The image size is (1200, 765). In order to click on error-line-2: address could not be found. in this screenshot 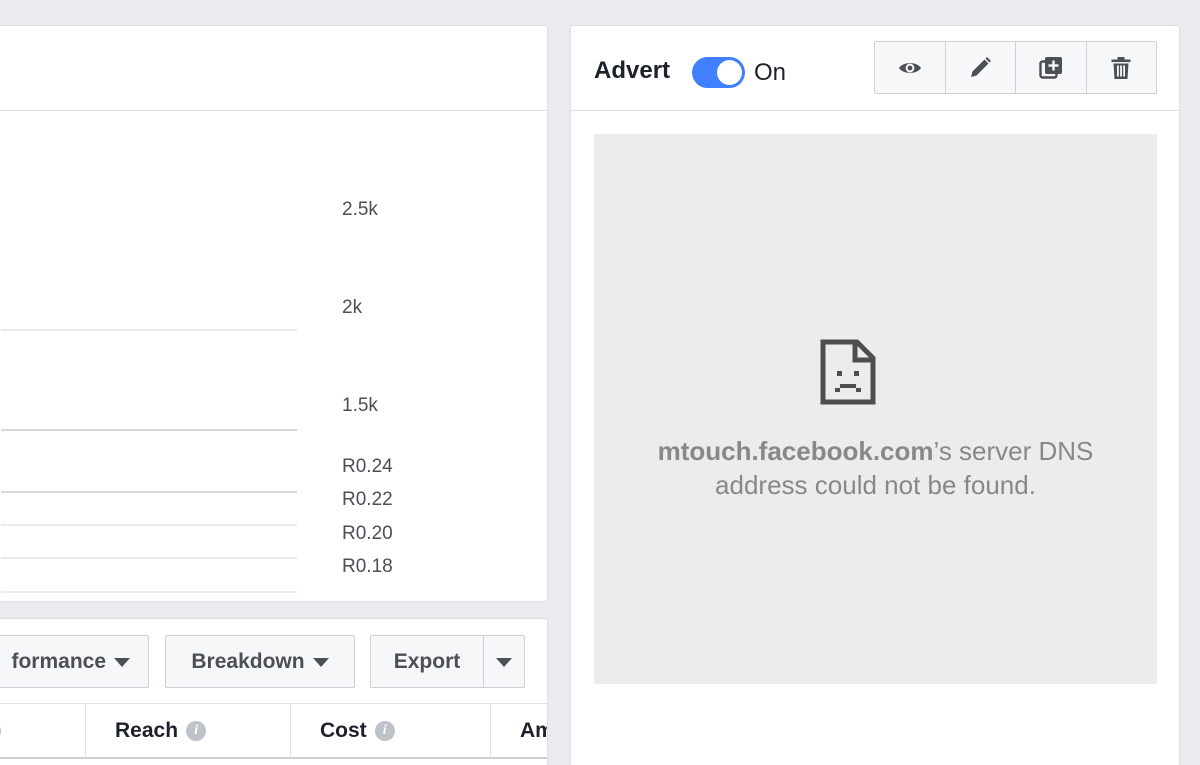, I will do `click(875, 485)`.